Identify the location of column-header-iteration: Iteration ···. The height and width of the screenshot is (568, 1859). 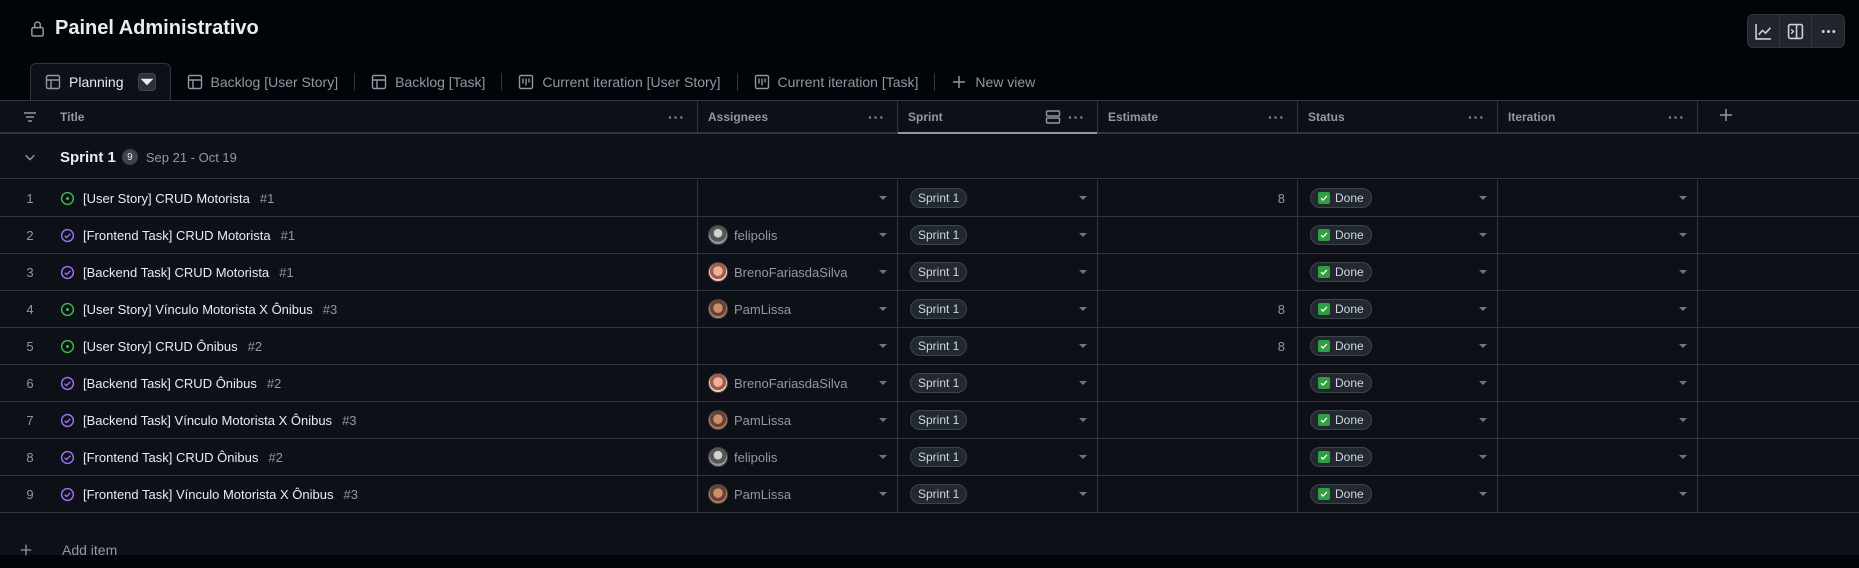
(1598, 116).